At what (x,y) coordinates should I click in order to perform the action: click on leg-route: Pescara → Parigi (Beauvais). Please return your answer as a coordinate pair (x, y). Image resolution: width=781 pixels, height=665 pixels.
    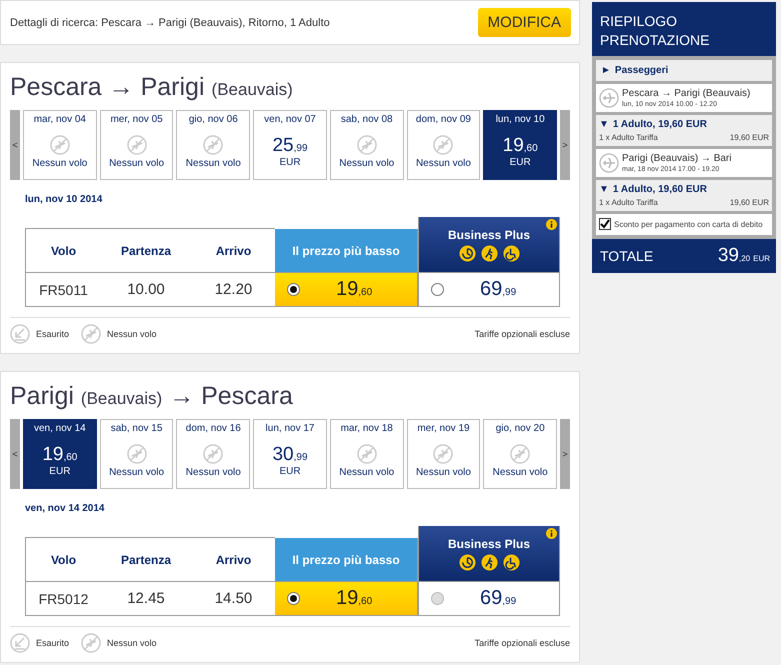
    Looking at the image, I should click on (686, 93).